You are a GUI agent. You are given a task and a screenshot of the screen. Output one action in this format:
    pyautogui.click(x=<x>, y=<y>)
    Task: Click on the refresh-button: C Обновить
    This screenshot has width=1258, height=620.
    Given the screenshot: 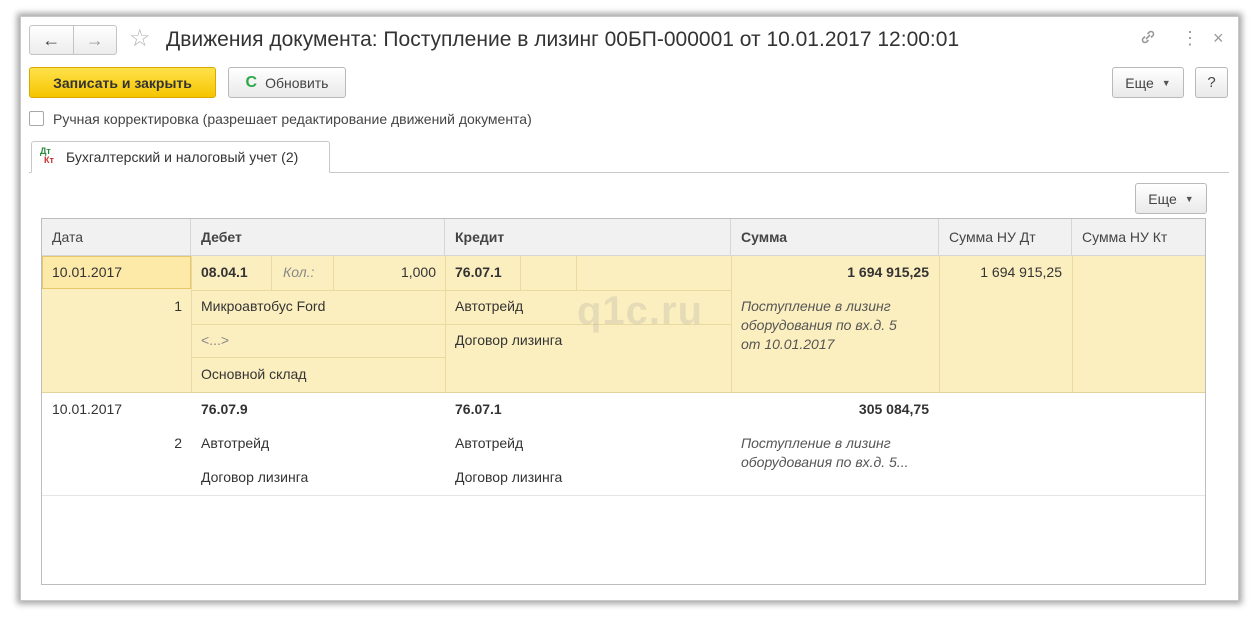 What is the action you would take?
    pyautogui.click(x=287, y=82)
    